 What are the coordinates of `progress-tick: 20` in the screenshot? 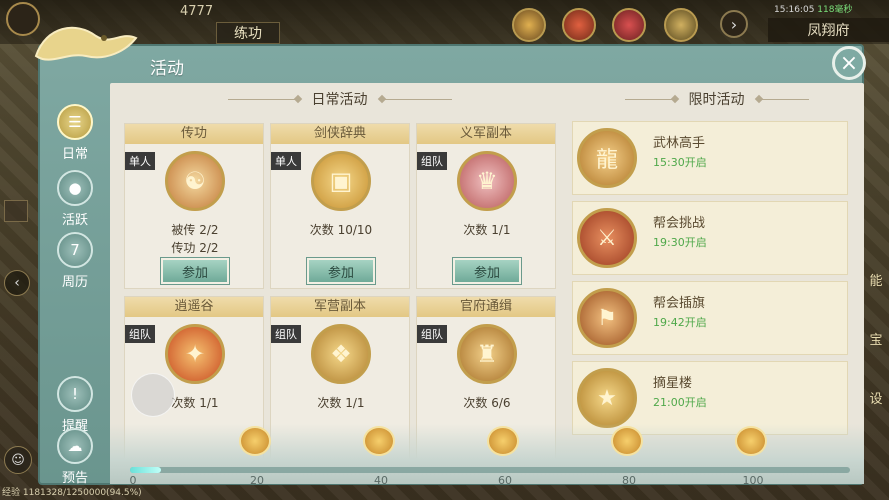 It's located at (257, 480).